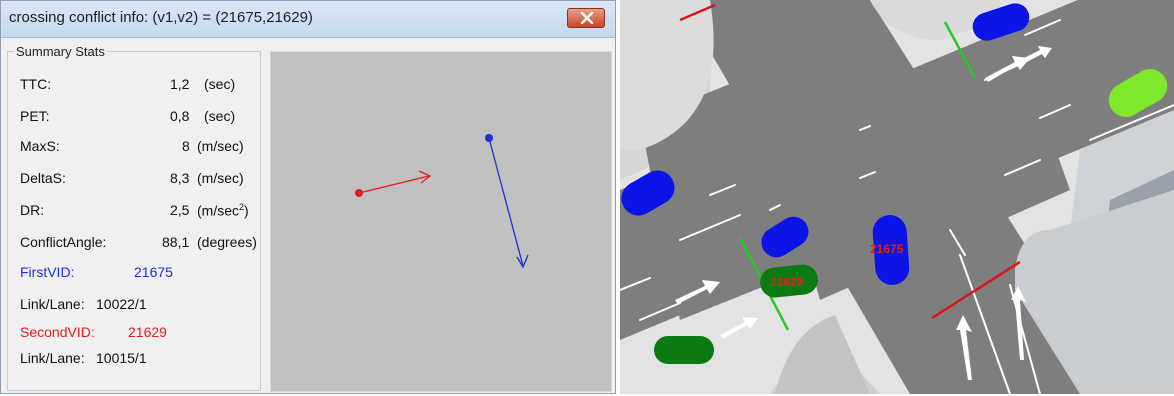 Image resolution: width=1174 pixels, height=396 pixels. Describe the element at coordinates (121, 304) in the screenshot. I see `first-link-value: 10022/1` at that location.